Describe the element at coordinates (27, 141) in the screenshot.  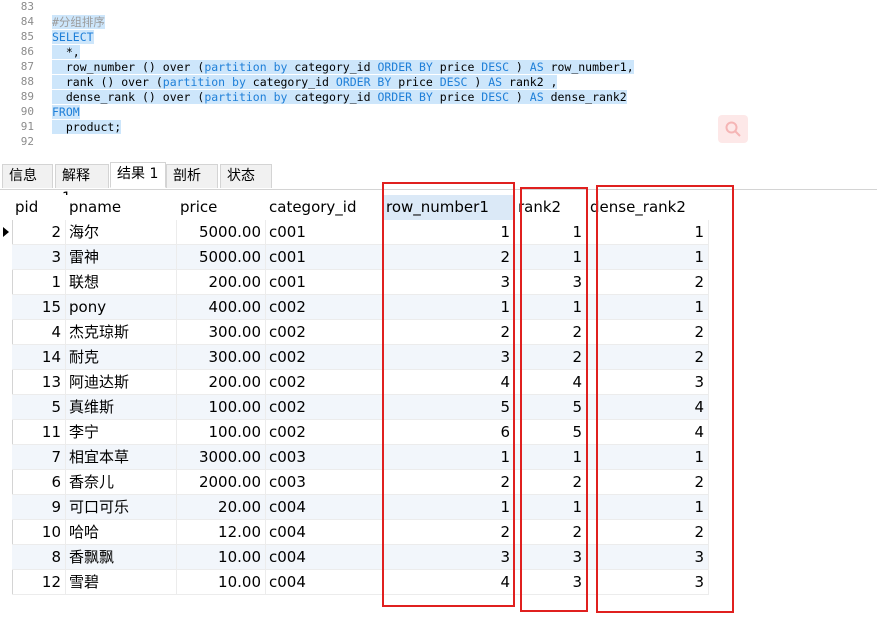
I see `line-number: 92` at that location.